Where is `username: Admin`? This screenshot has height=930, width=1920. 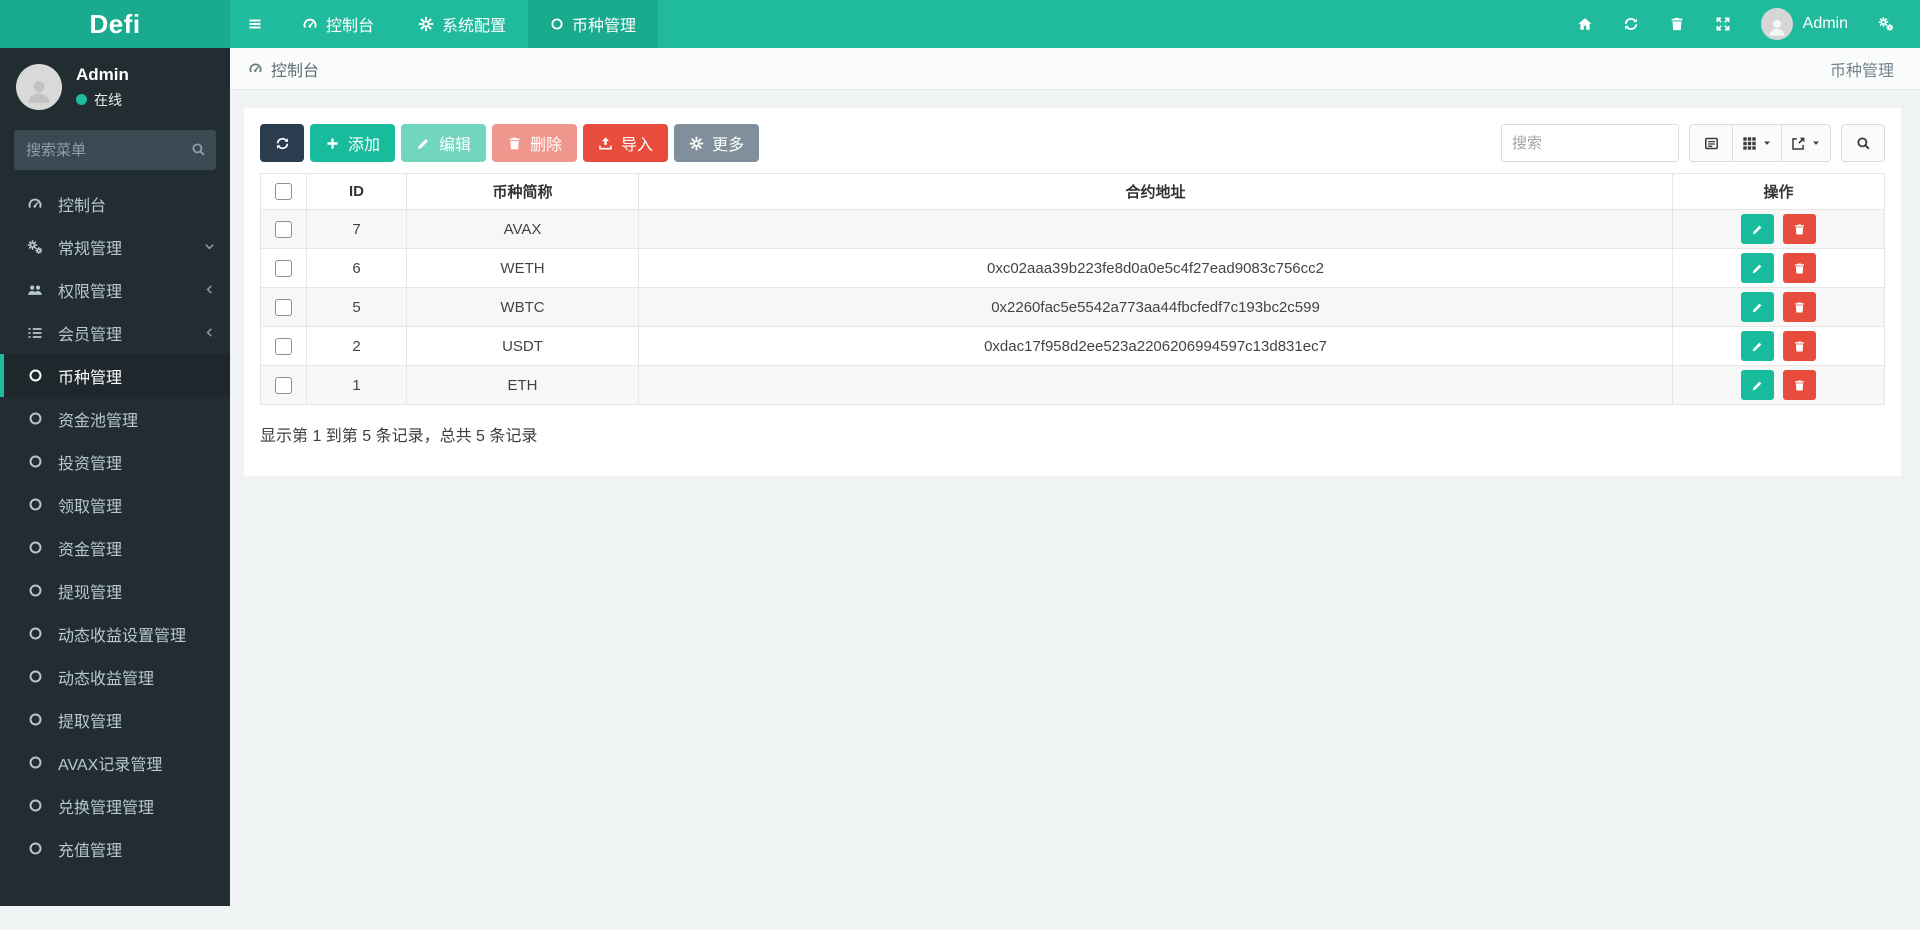 username: Admin is located at coordinates (1825, 23).